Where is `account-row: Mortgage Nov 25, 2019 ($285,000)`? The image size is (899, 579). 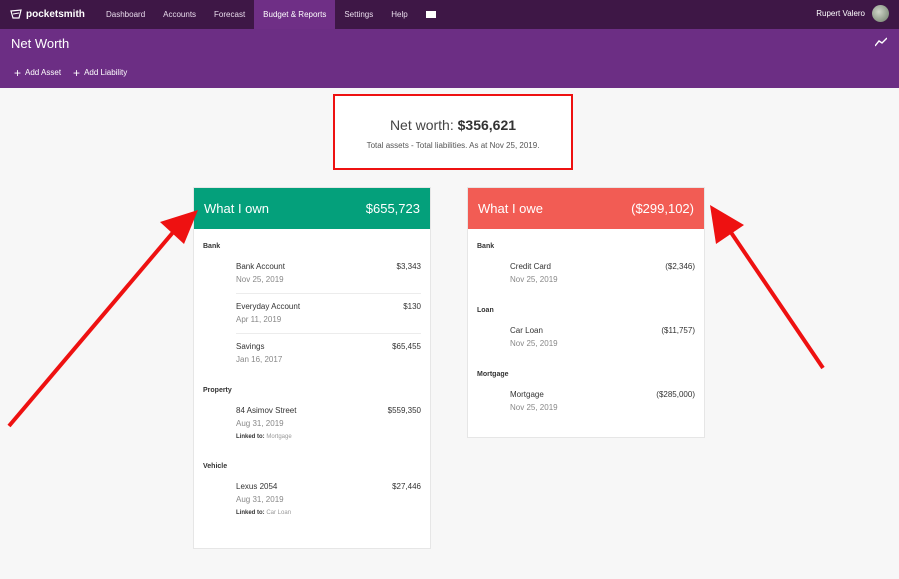
account-row: Mortgage Nov 25, 2019 ($285,000) is located at coordinates (602, 401).